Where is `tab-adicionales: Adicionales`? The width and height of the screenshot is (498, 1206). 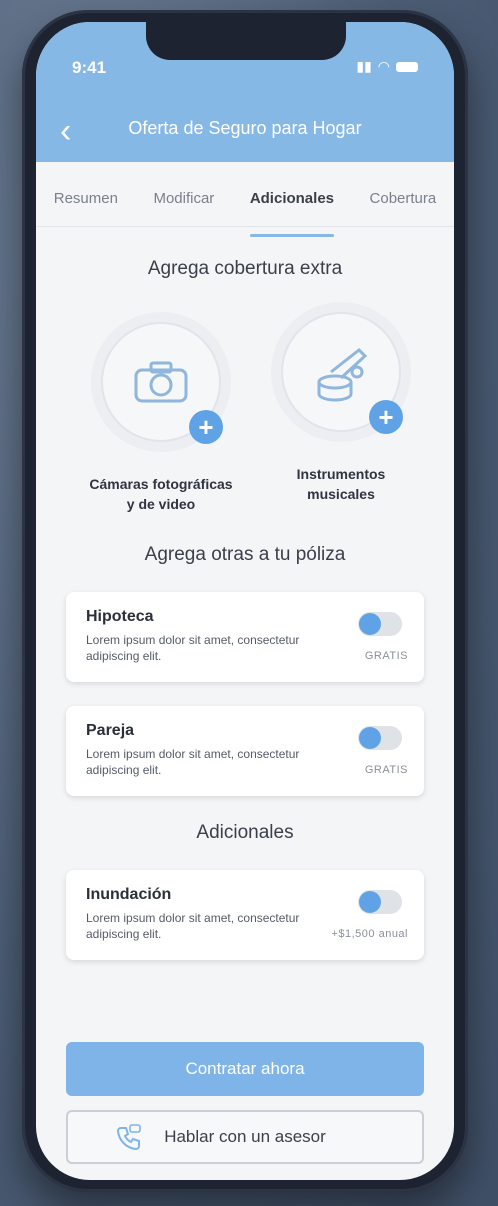 tab-adicionales: Adicionales is located at coordinates (292, 204).